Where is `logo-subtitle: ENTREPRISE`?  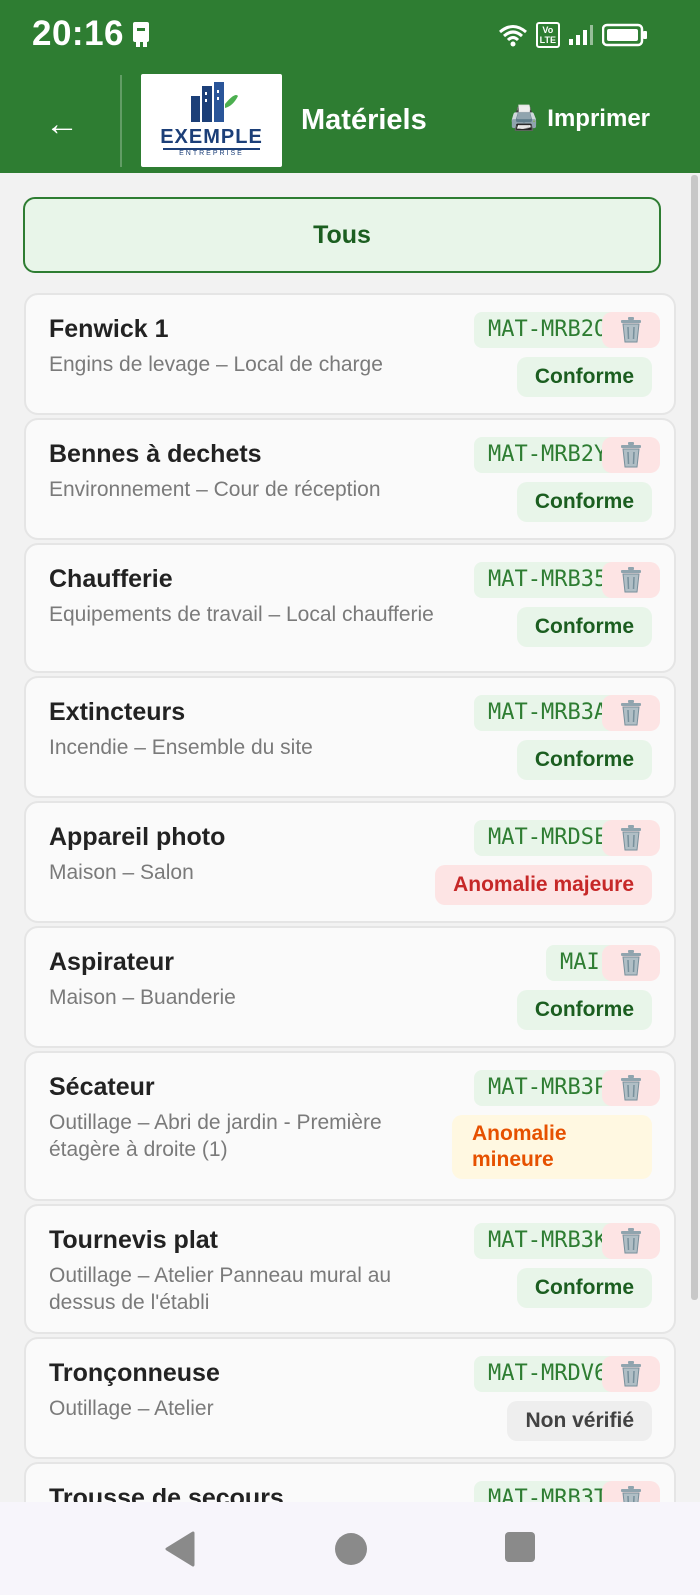
logo-subtitle: ENTREPRISE is located at coordinates (211, 153).